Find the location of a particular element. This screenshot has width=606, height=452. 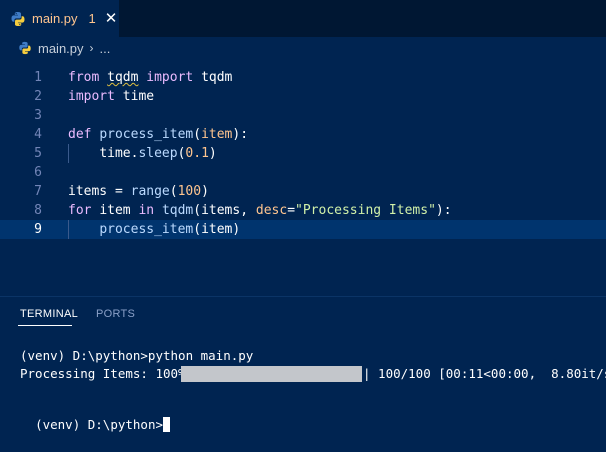

code-text: items = range(100) is located at coordinates (138, 191).